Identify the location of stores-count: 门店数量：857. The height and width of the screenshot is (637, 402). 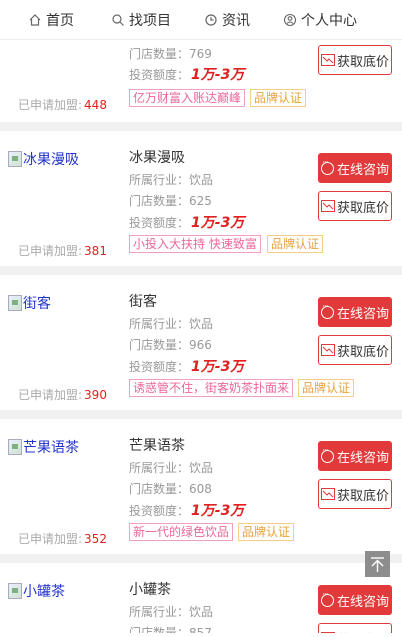
(170, 629).